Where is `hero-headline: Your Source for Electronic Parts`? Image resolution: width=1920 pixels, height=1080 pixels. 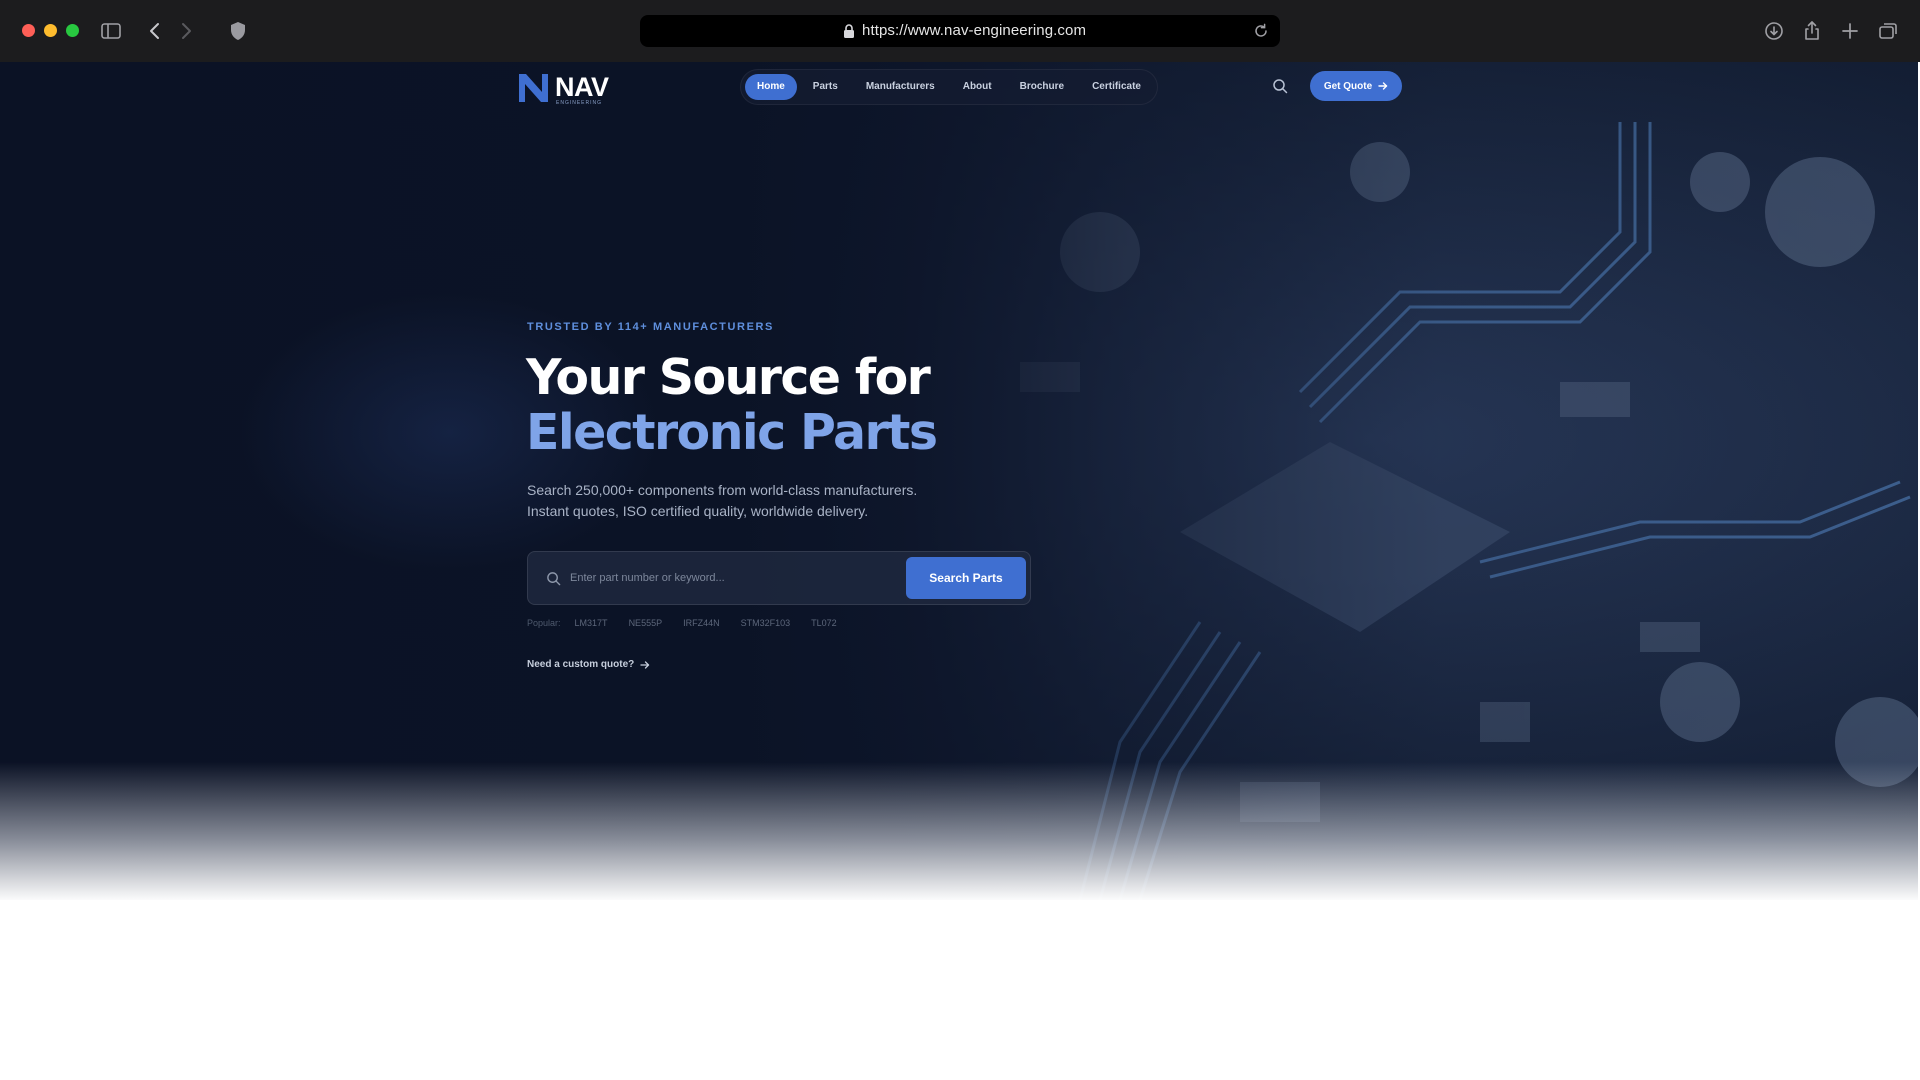 hero-headline: Your Source for Electronic Parts is located at coordinates (732, 405).